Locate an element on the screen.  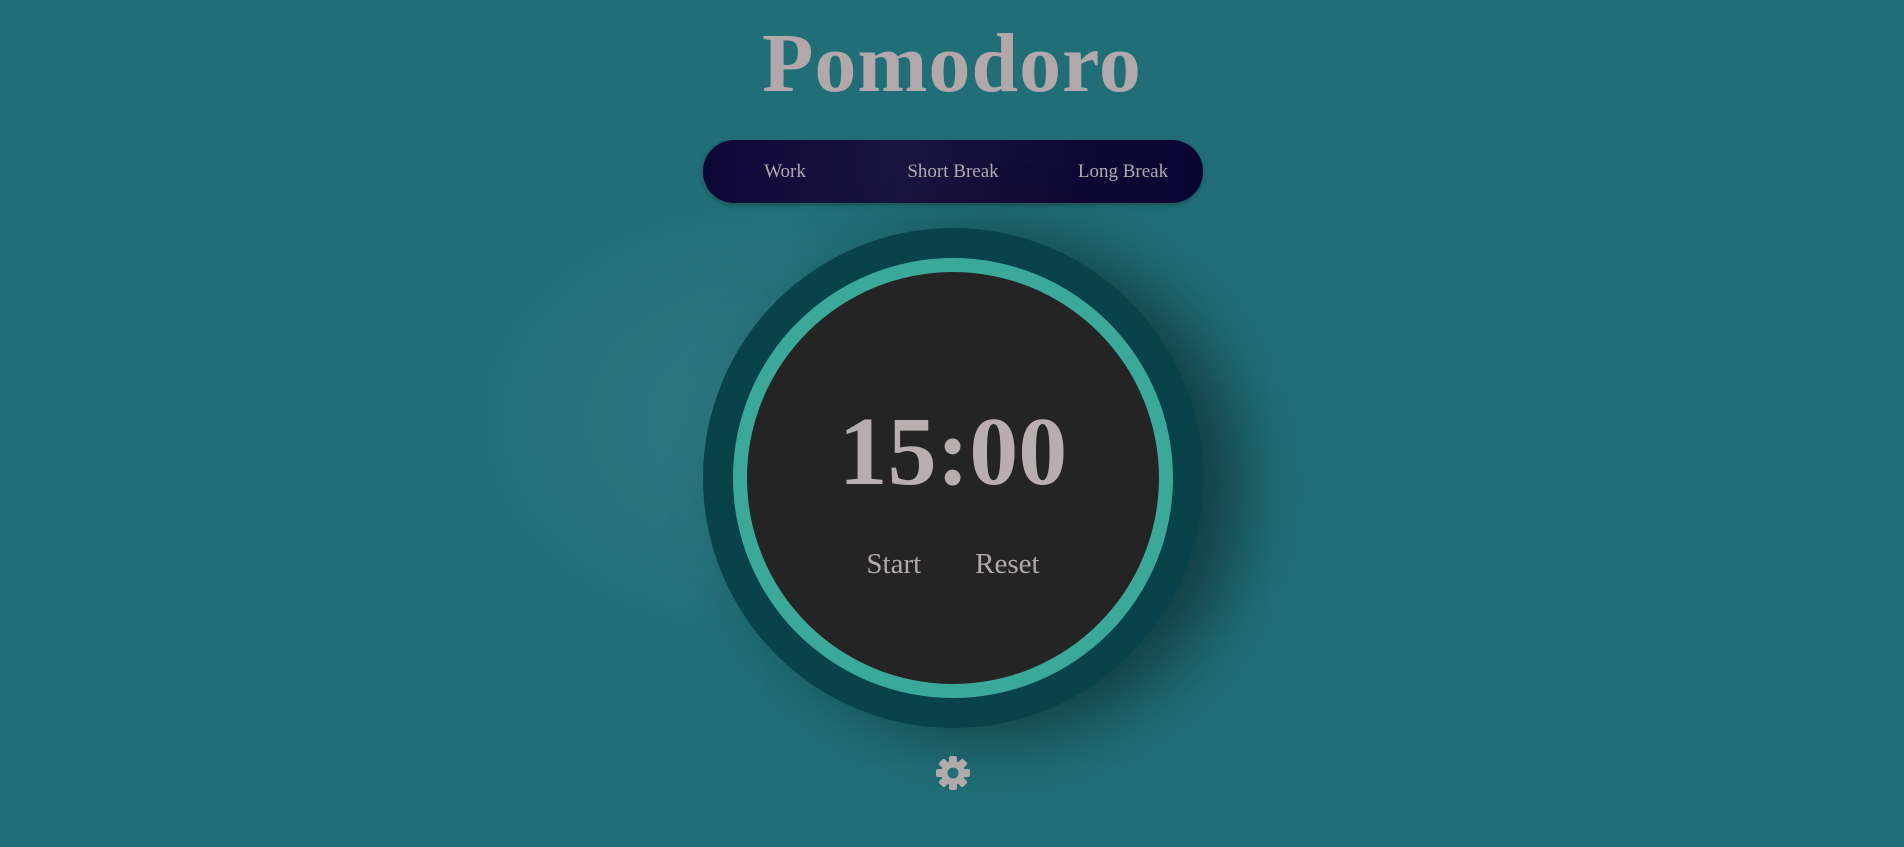
time-display: 15:00 is located at coordinates (953, 452).